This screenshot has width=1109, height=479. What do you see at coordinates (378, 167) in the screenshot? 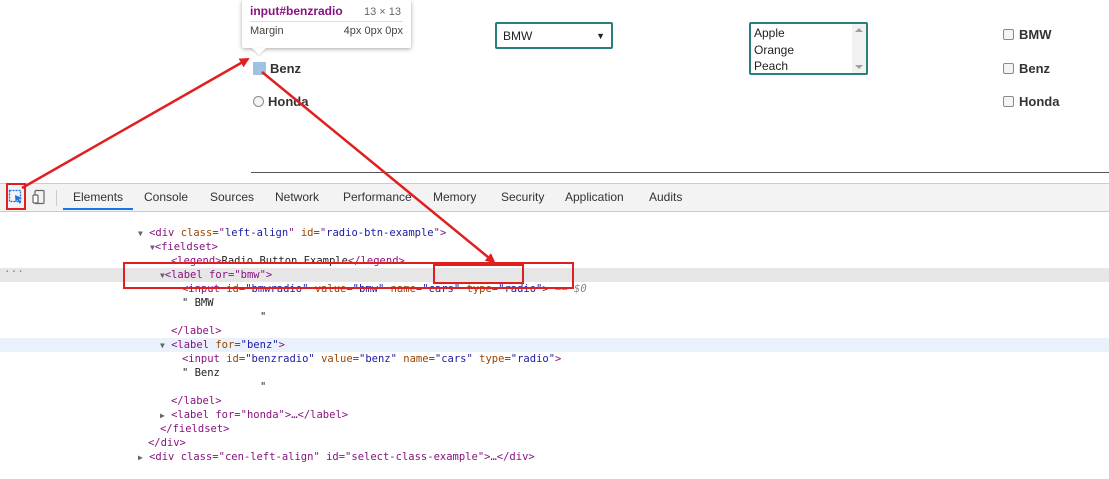
I see `arrow-to-type-attr` at bounding box center [378, 167].